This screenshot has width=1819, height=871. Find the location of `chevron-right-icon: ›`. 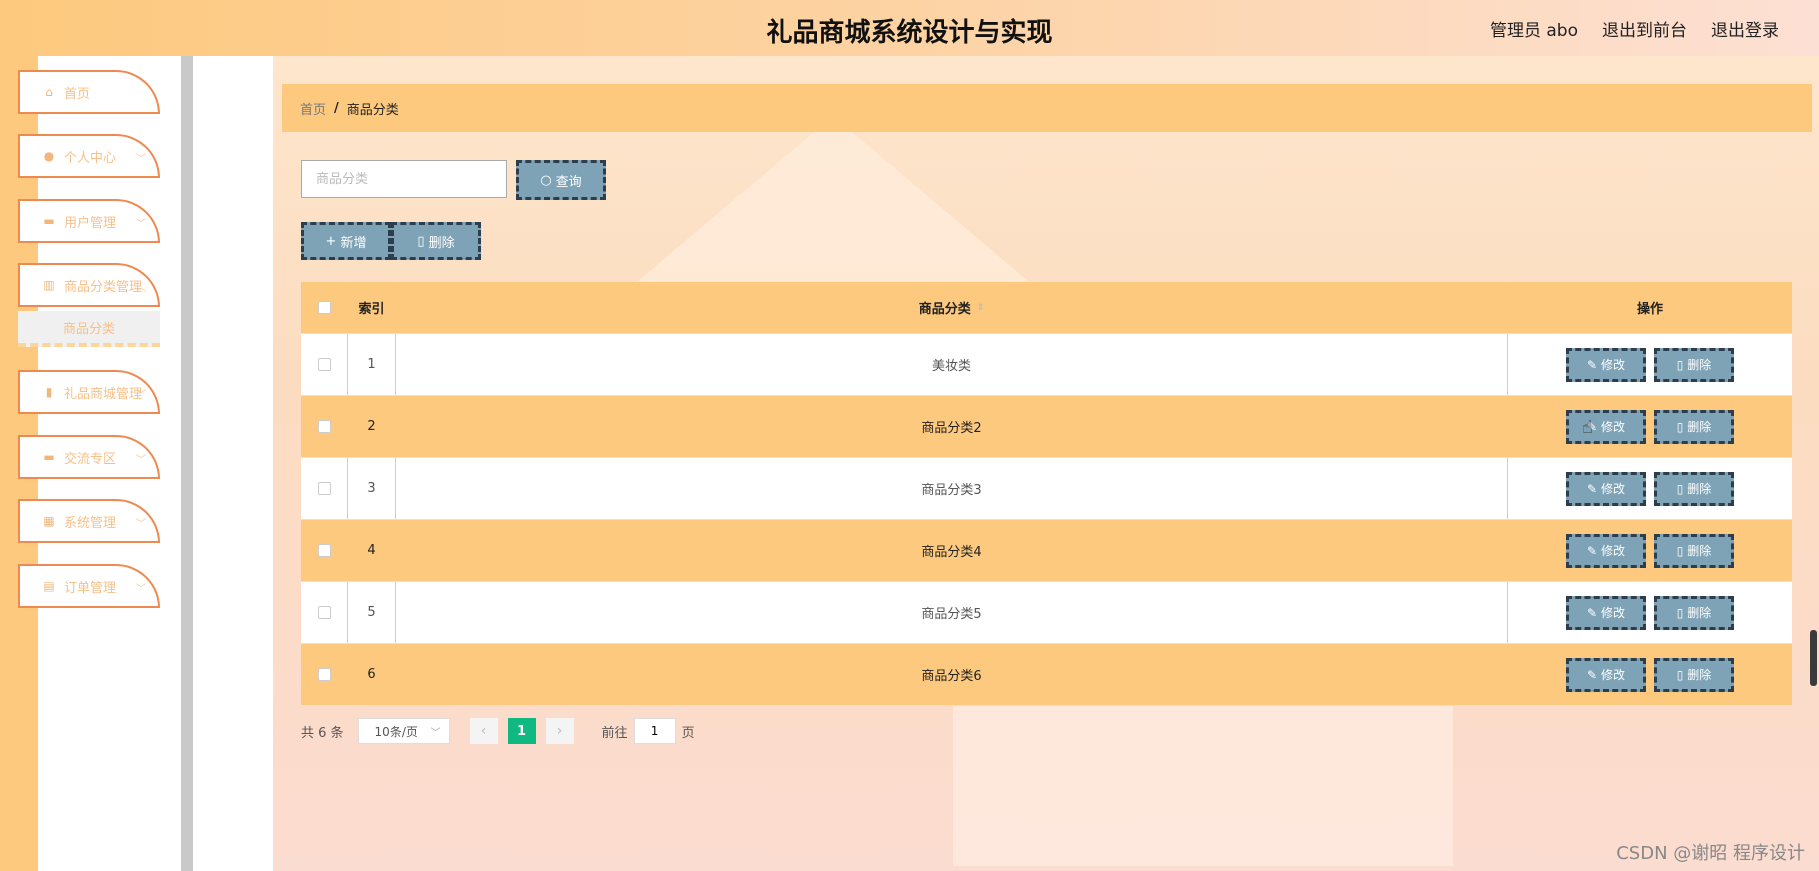

chevron-right-icon: › is located at coordinates (559, 731).